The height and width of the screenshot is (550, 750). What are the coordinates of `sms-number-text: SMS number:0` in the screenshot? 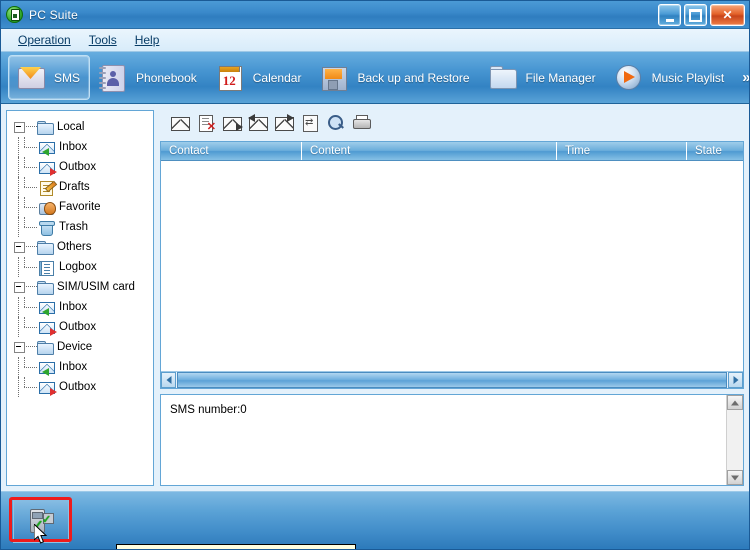 It's located at (208, 410).